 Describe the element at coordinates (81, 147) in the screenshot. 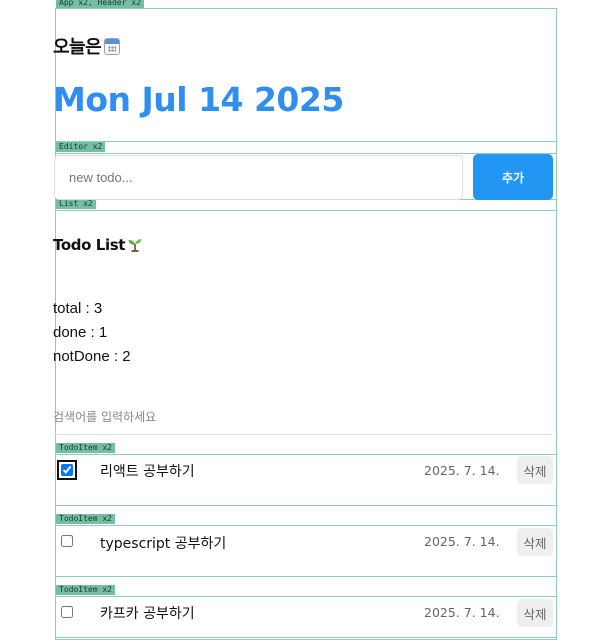

I see `debug-tag-editor: Editor x2` at that location.